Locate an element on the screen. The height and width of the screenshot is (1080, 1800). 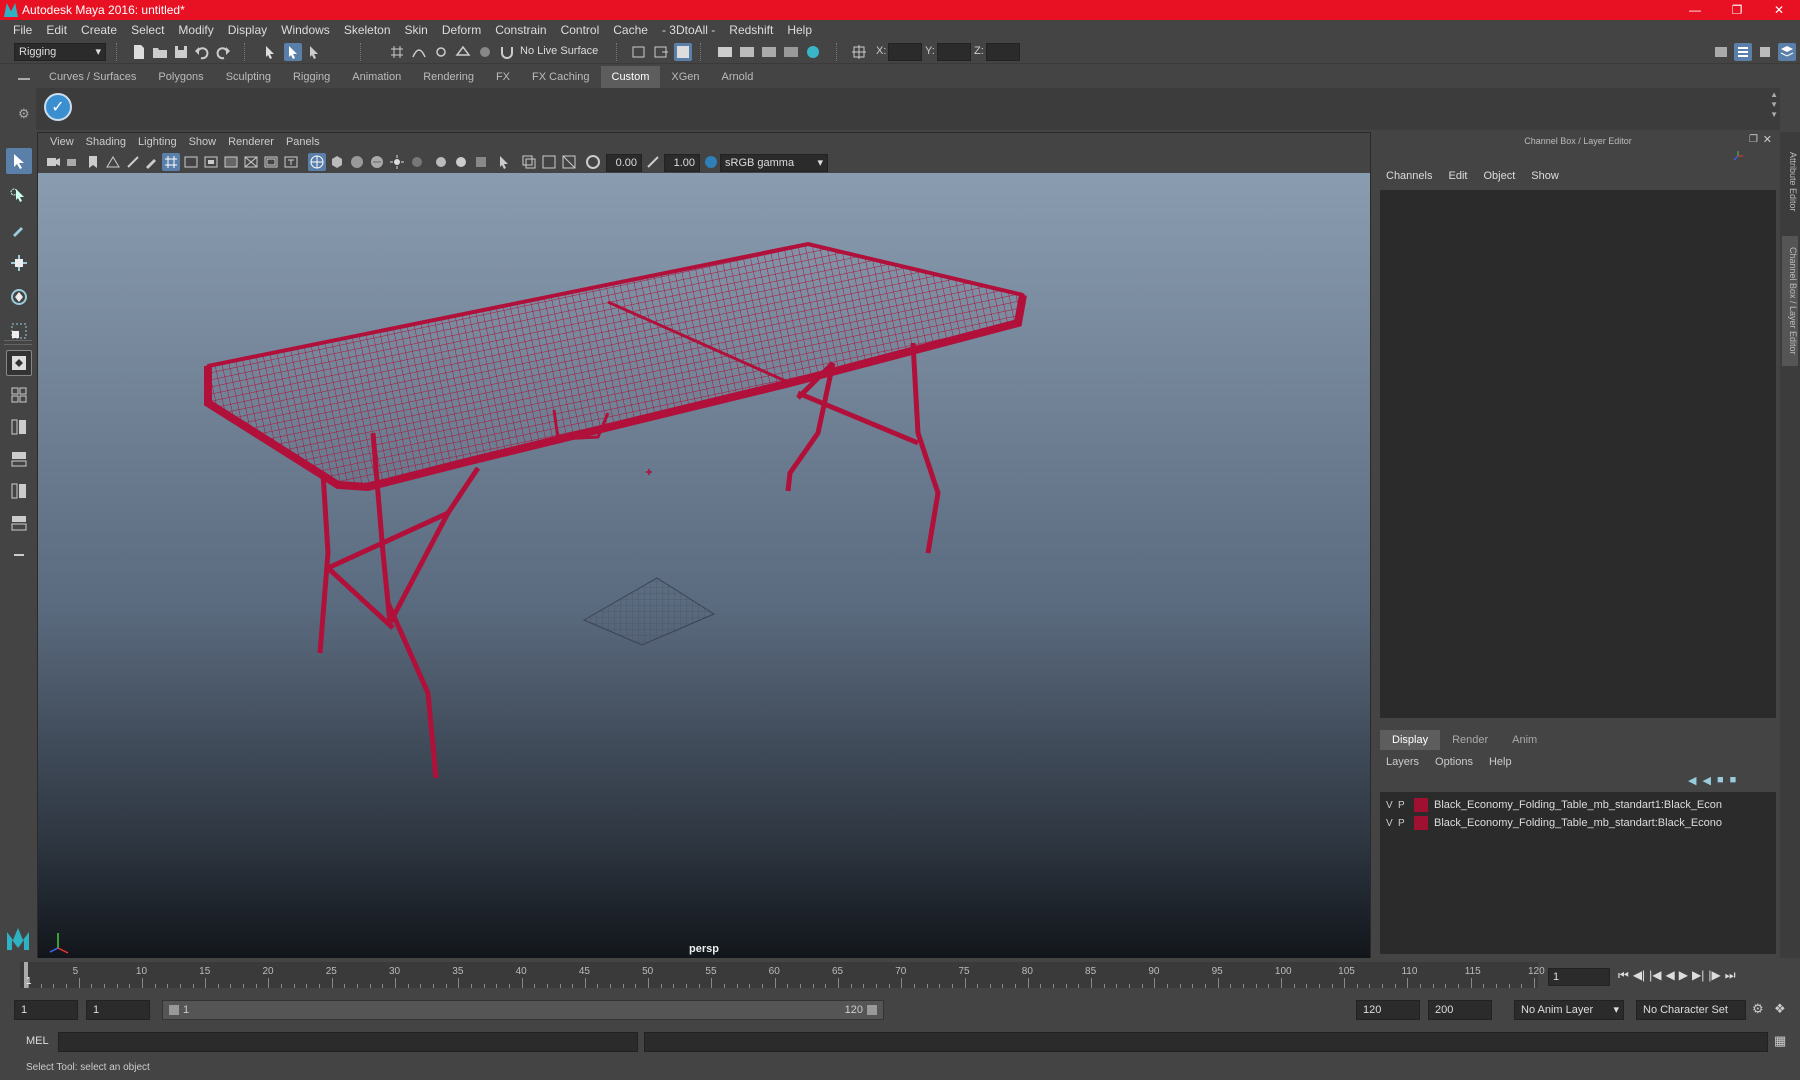
xray-joints-icon is located at coordinates (549, 162).